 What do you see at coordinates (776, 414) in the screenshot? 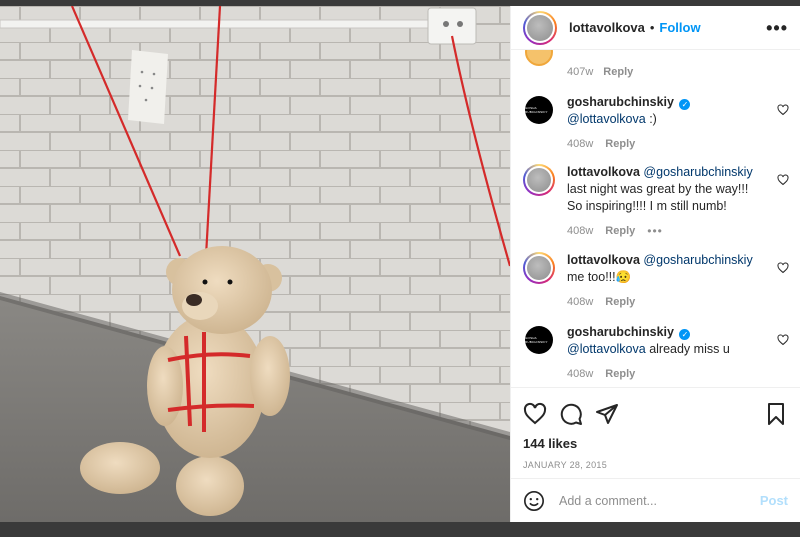
I see `bookmark-icon` at bounding box center [776, 414].